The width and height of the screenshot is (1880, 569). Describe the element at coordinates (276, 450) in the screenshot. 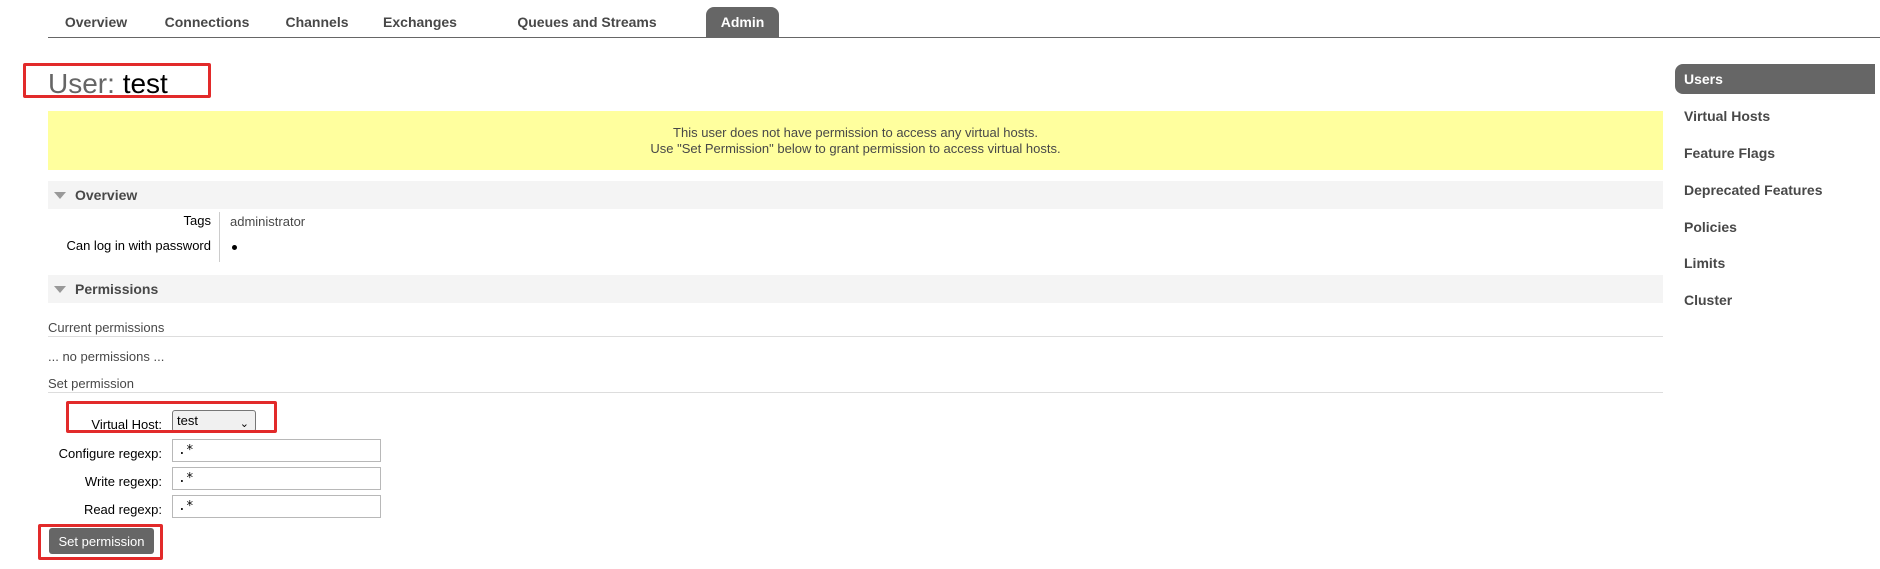

I see `configure-regexp-input` at that location.